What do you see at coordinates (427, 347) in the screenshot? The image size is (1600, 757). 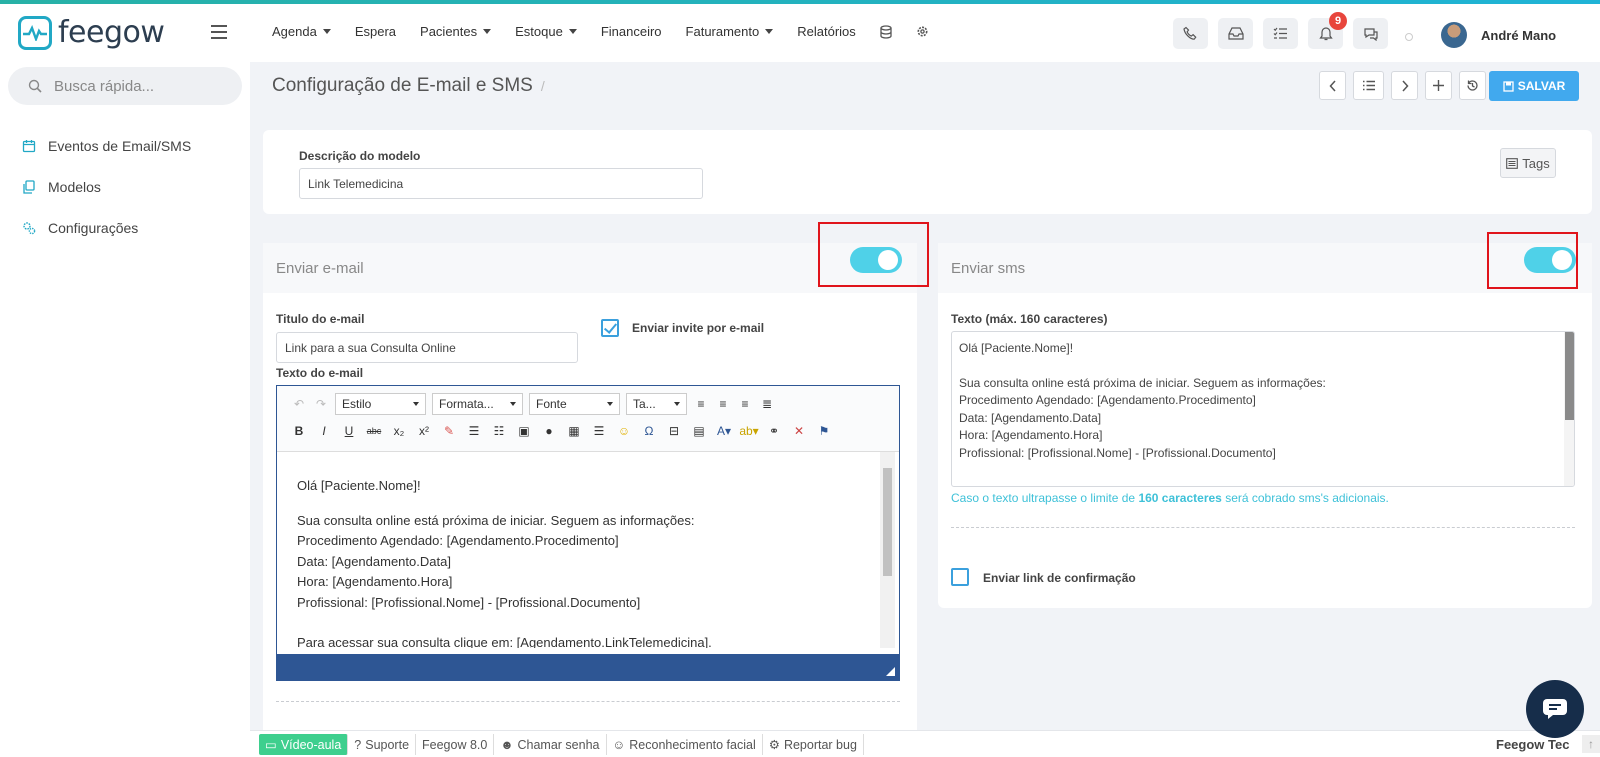 I see `email-title-input: Link para a sua Consulta Online` at bounding box center [427, 347].